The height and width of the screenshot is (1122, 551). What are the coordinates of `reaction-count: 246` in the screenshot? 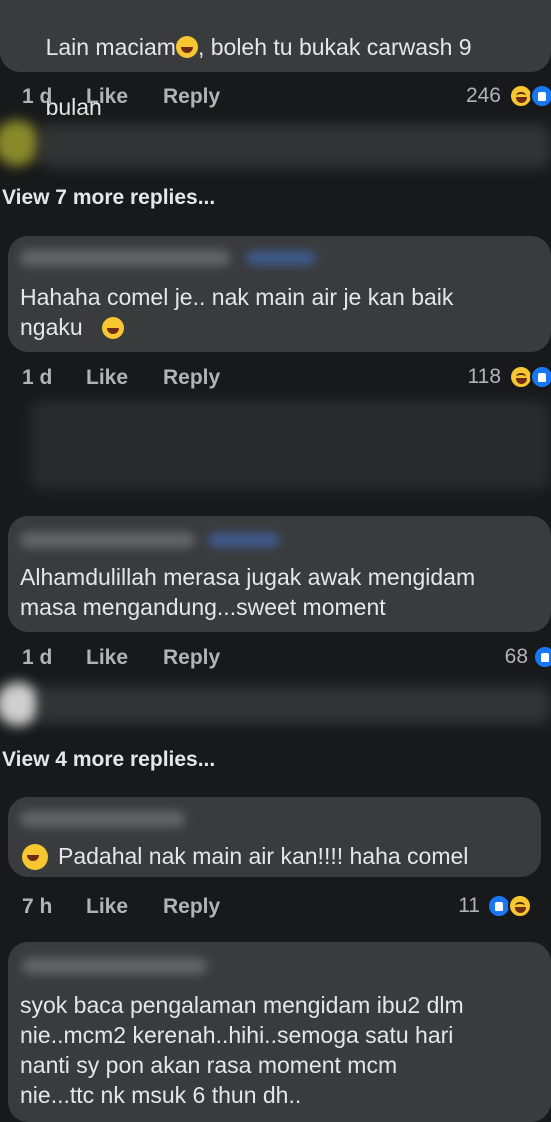 It's located at (473, 96).